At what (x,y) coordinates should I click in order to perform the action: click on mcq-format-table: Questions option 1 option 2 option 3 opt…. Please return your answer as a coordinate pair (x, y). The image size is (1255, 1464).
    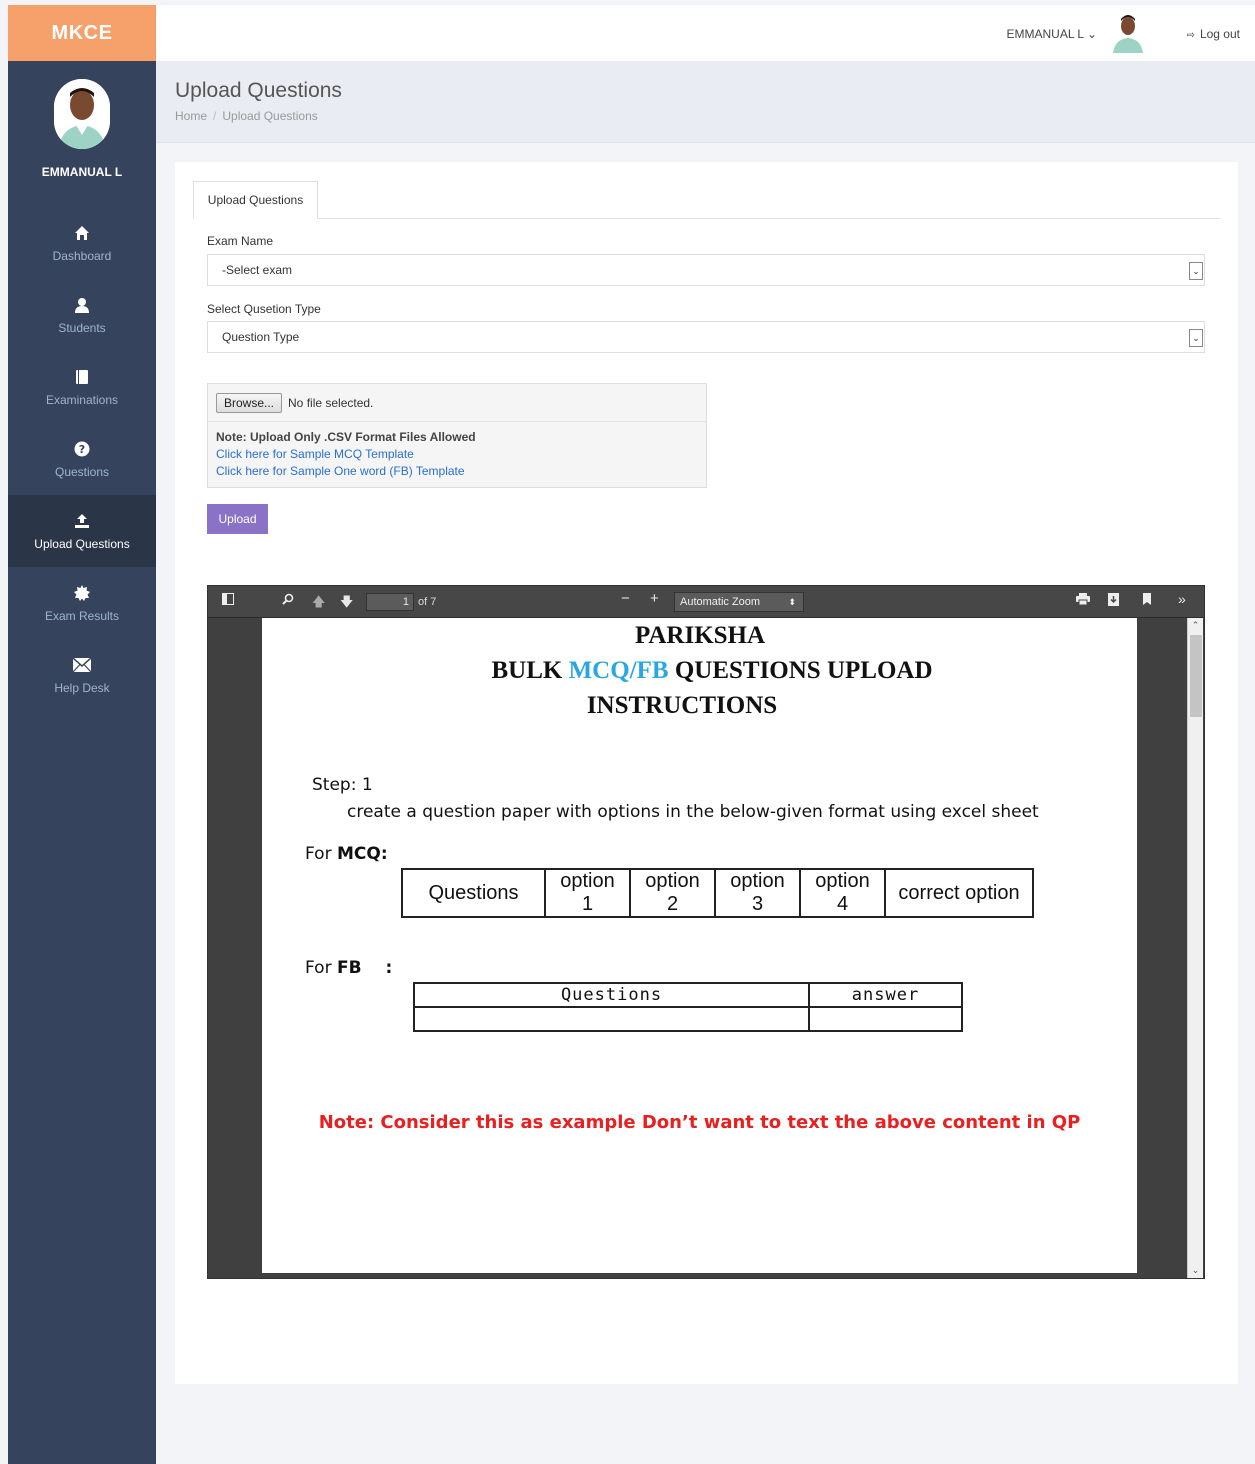
    Looking at the image, I should click on (717, 893).